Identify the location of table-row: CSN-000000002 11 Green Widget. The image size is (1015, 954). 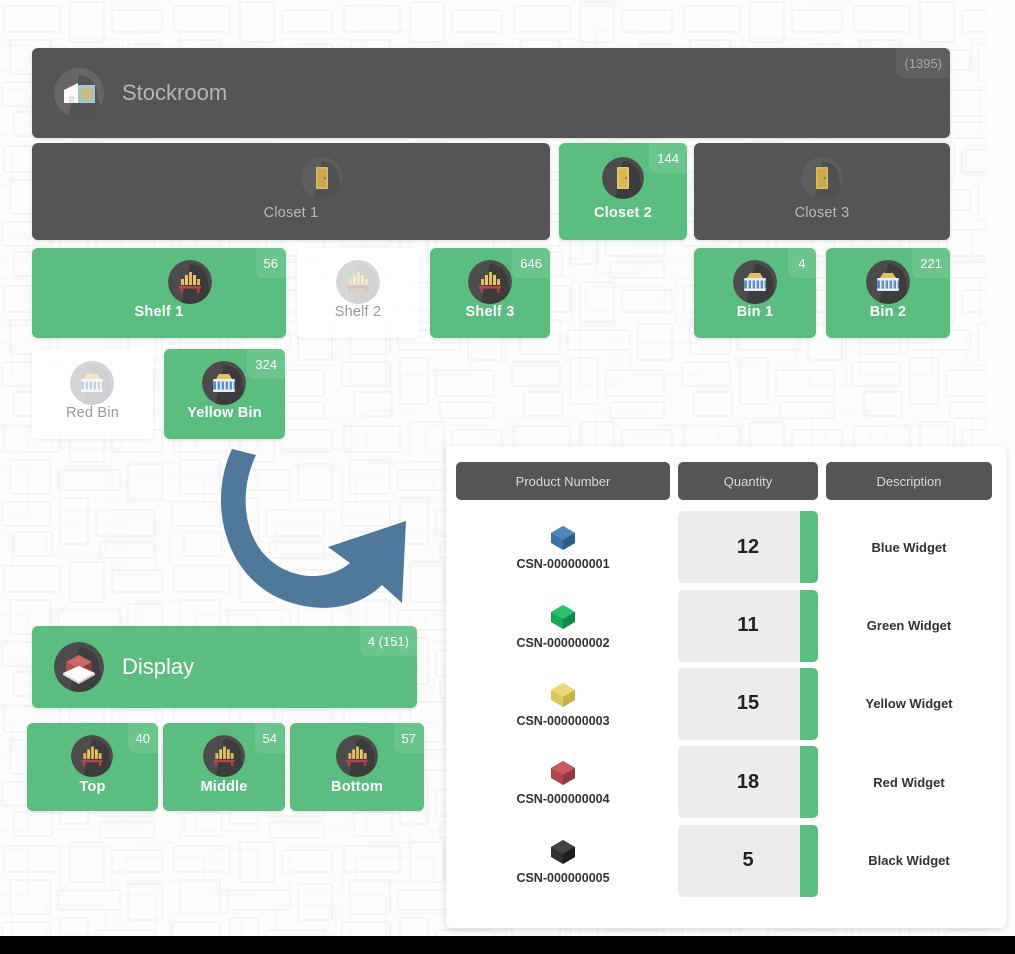
(726, 625).